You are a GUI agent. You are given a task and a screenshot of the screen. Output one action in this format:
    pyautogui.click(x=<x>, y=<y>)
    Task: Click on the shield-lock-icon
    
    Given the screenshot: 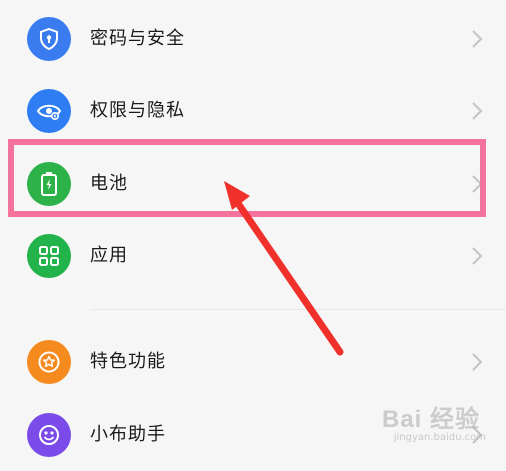 What is the action you would take?
    pyautogui.click(x=49, y=39)
    